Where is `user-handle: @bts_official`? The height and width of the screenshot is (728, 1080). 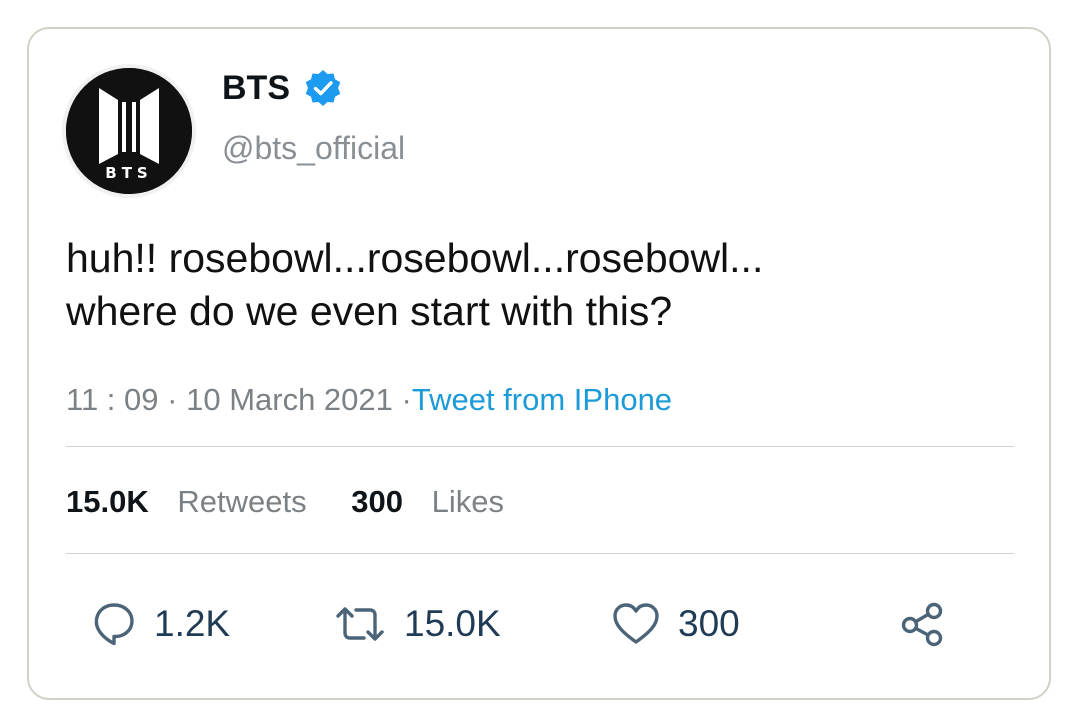
user-handle: @bts_official is located at coordinates (313, 148).